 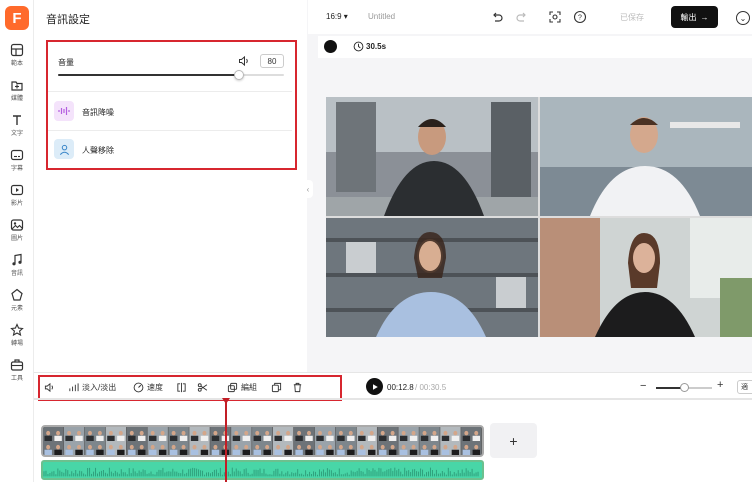 I want to click on scissors-icon, so click(x=202, y=387).